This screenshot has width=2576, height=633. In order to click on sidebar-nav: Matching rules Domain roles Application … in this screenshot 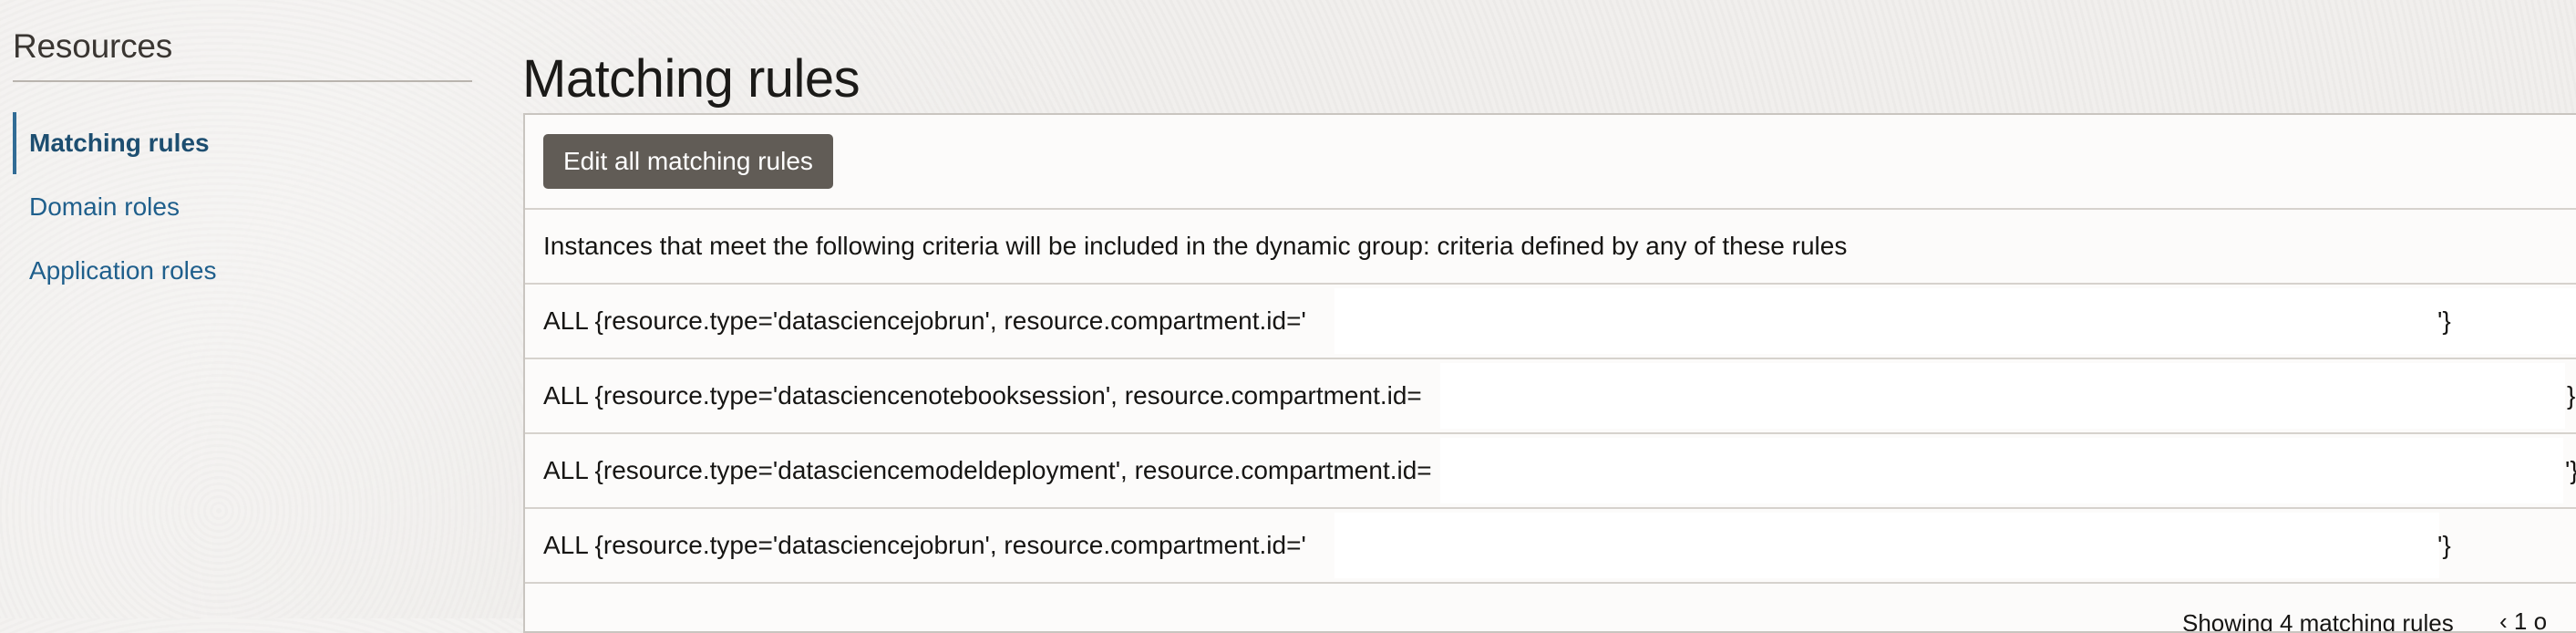, I will do `click(242, 207)`.